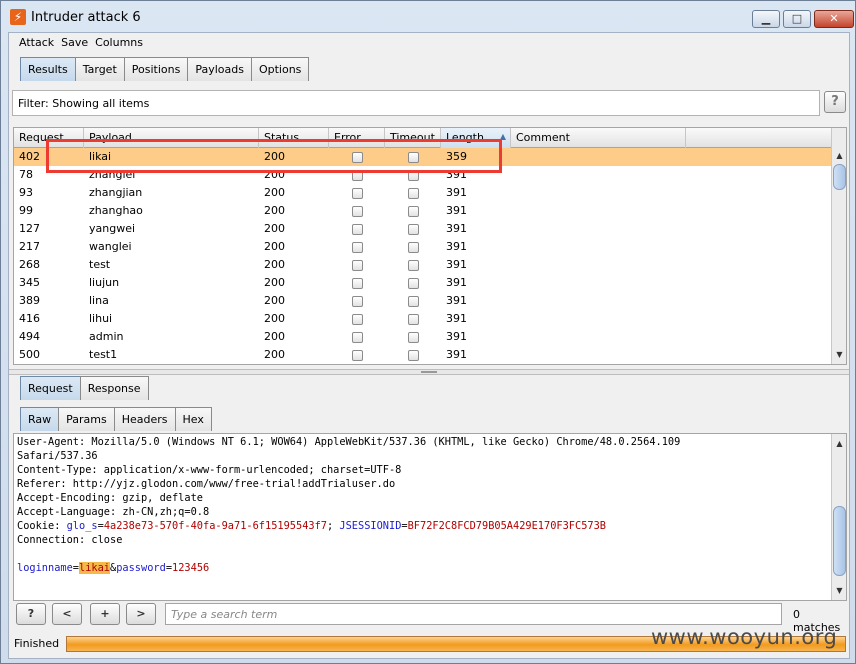  What do you see at coordinates (423, 301) in the screenshot?
I see `table-row: 389 lina 200 391` at bounding box center [423, 301].